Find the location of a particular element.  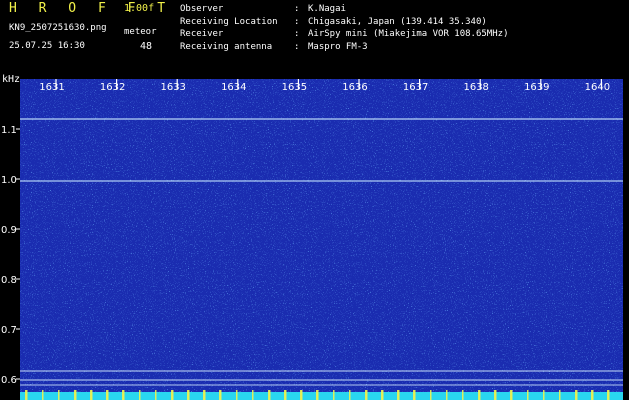

x-tick-label: 1639 is located at coordinates (536, 87).